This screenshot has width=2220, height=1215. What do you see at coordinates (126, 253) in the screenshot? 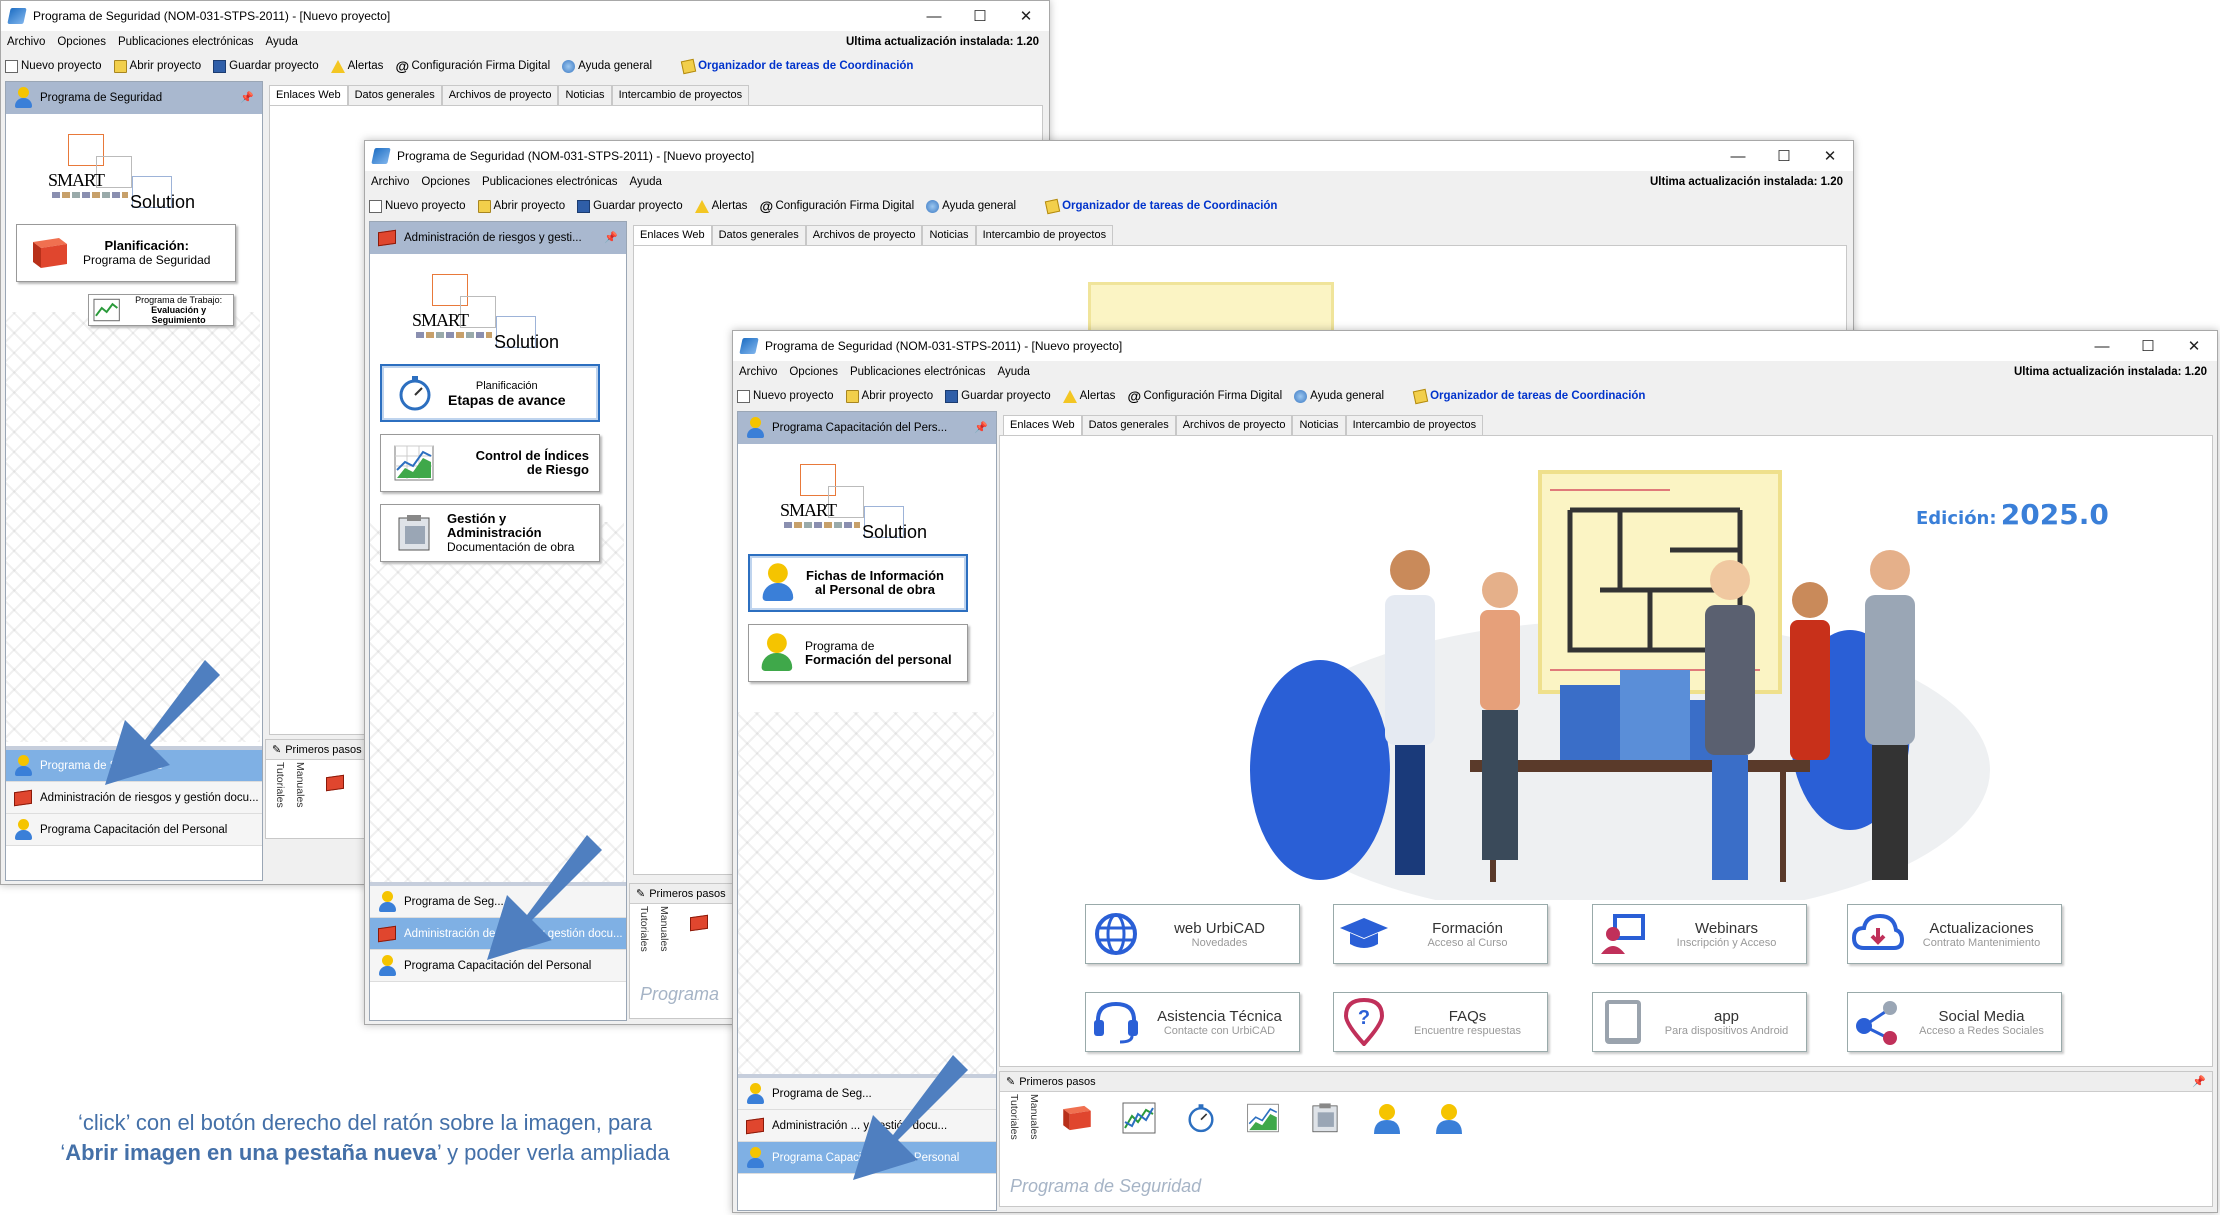
I see `nav-card-planificacion: Planificación: Programa de Seguridad` at bounding box center [126, 253].